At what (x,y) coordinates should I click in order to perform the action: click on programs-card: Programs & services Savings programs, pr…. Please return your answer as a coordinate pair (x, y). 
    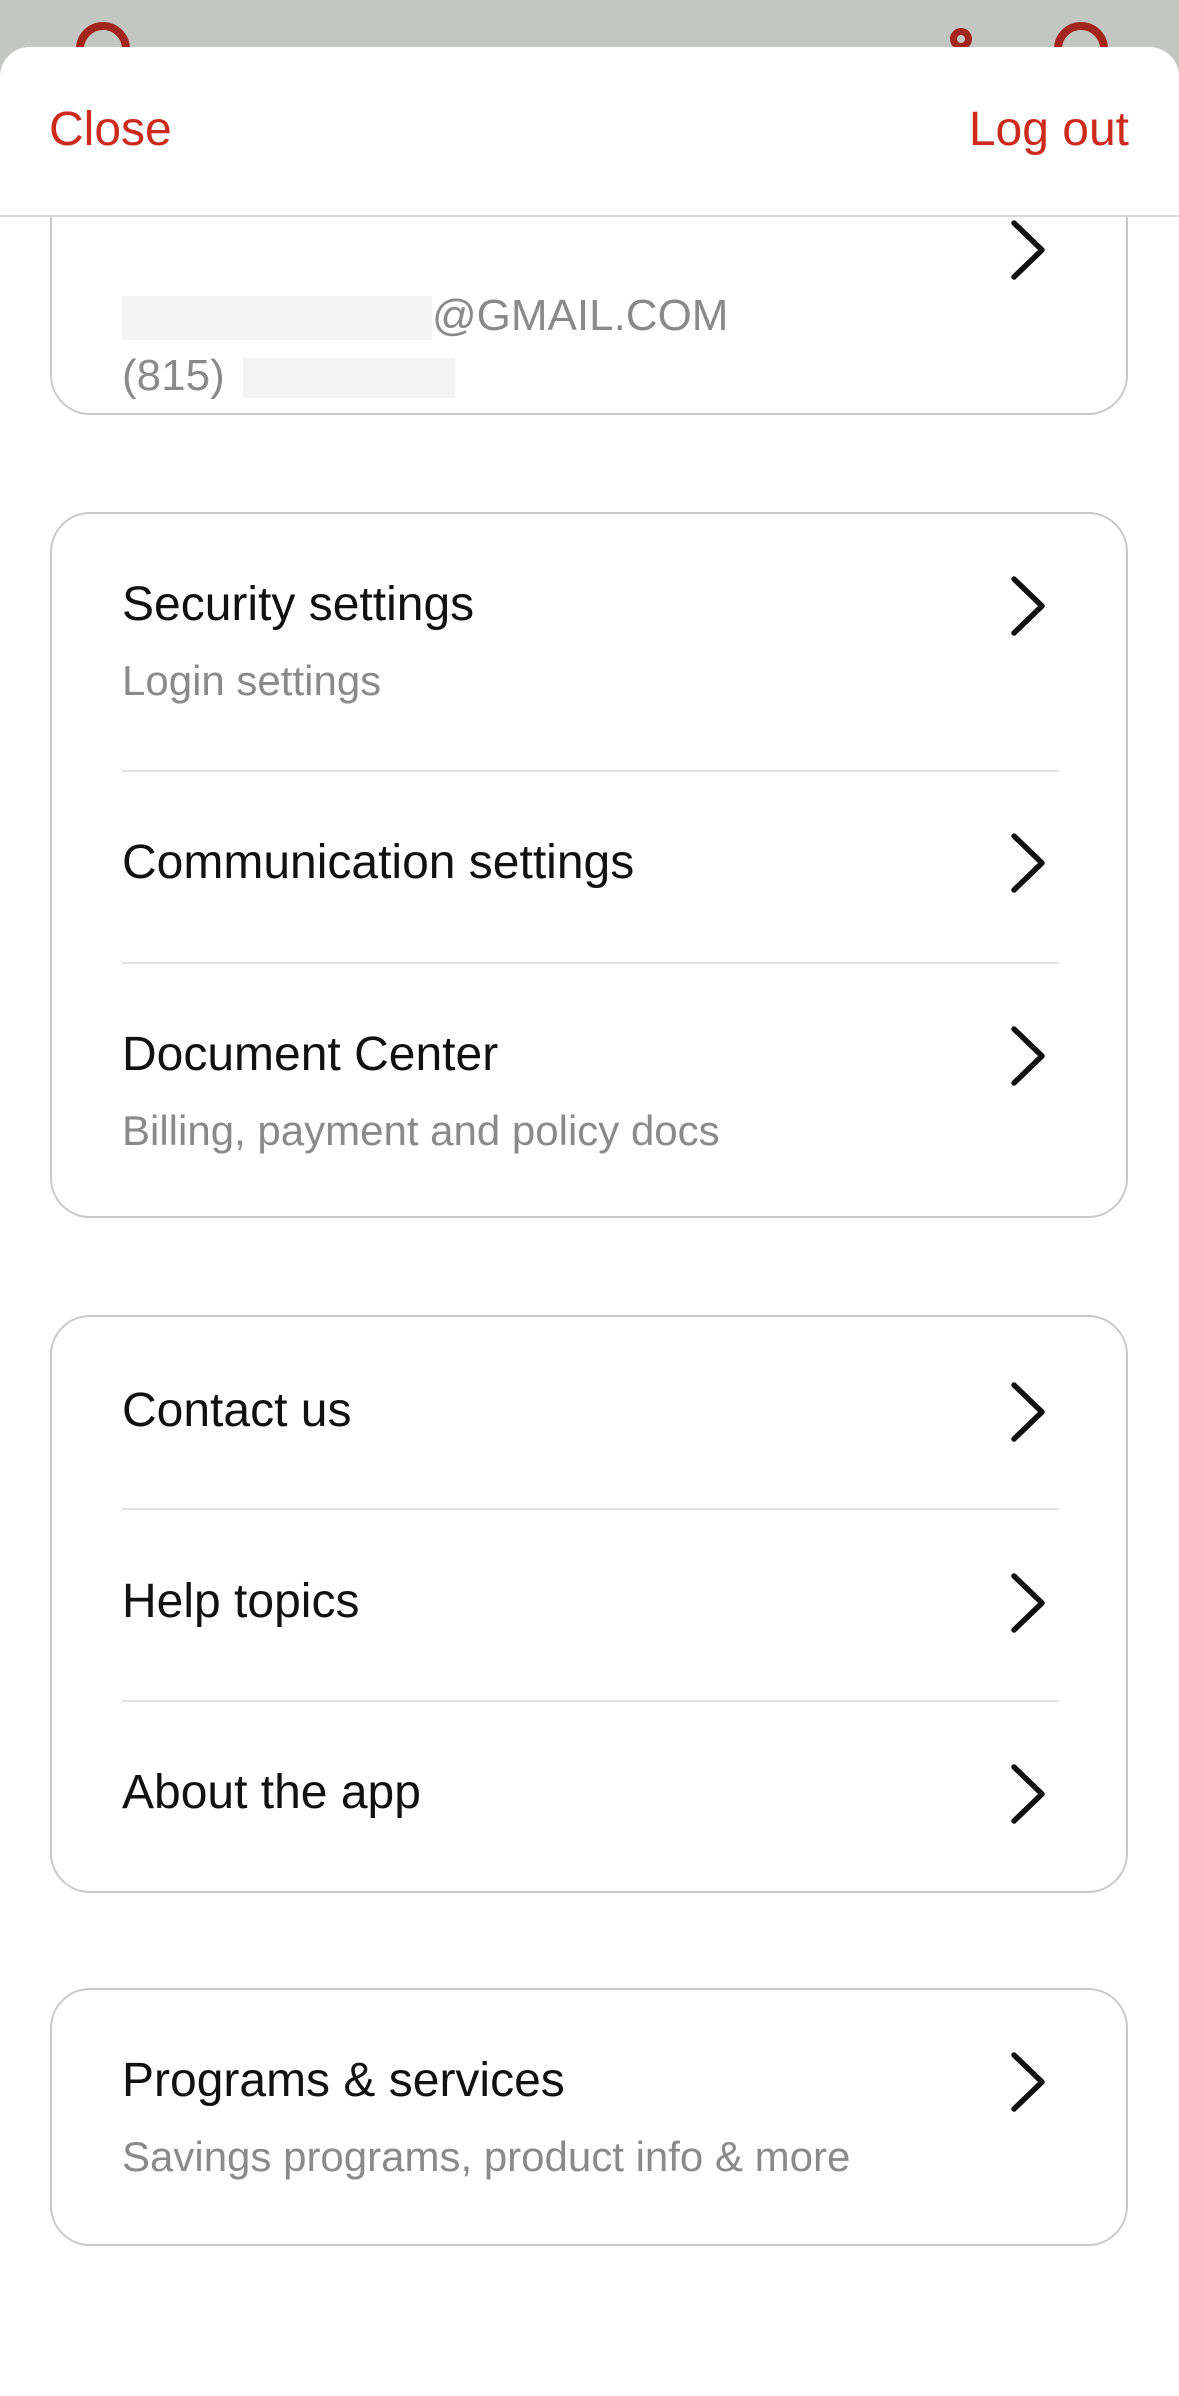
    Looking at the image, I should click on (589, 2117).